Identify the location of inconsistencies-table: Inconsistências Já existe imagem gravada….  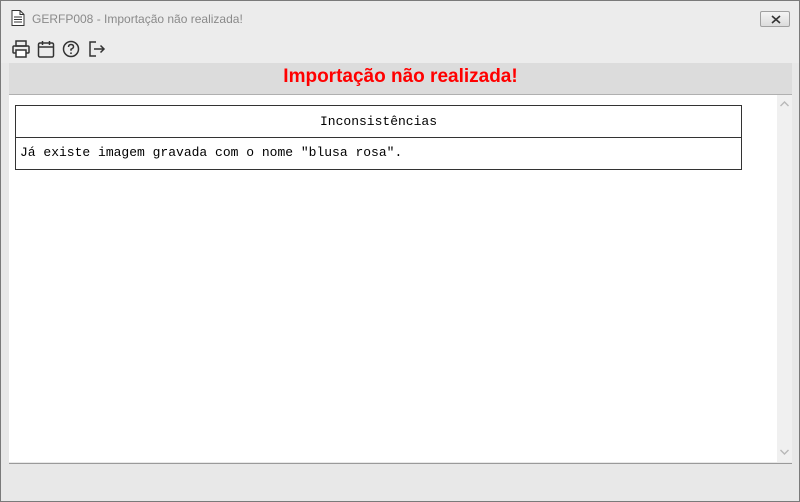
(378, 137).